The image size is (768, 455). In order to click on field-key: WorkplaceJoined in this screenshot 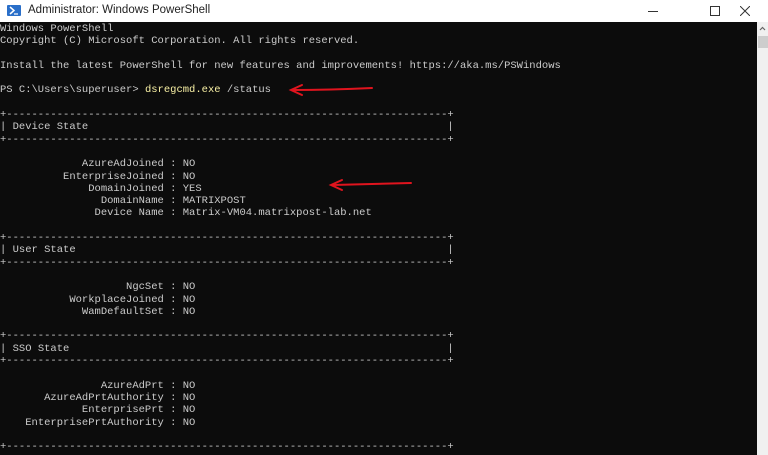, I will do `click(116, 299)`.